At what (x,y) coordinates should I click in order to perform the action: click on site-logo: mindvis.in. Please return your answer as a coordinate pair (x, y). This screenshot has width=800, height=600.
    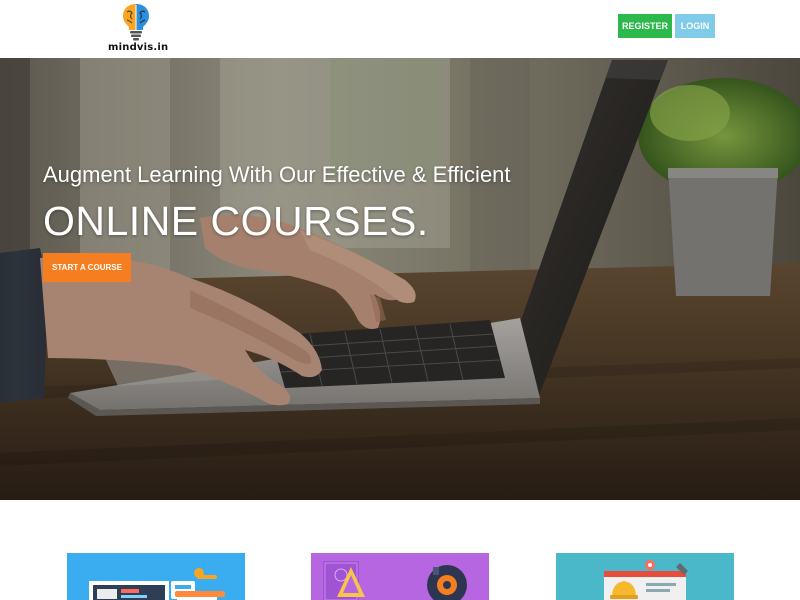
    Looking at the image, I should click on (138, 29).